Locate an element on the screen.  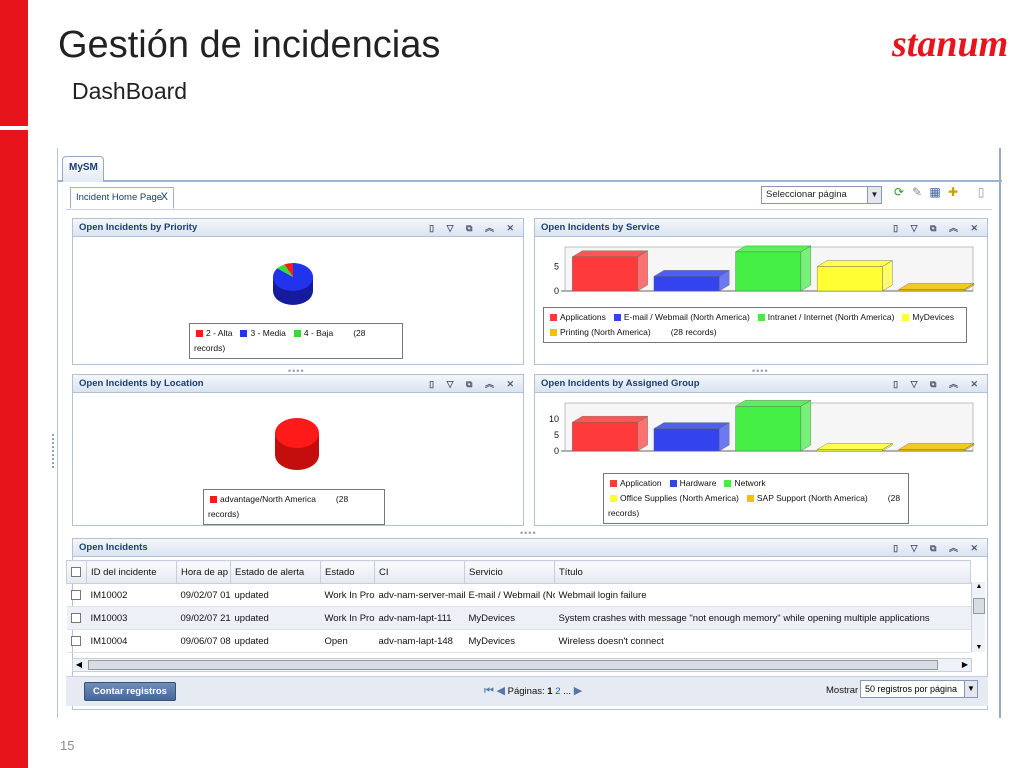
column-header: CI is located at coordinates (419, 572).